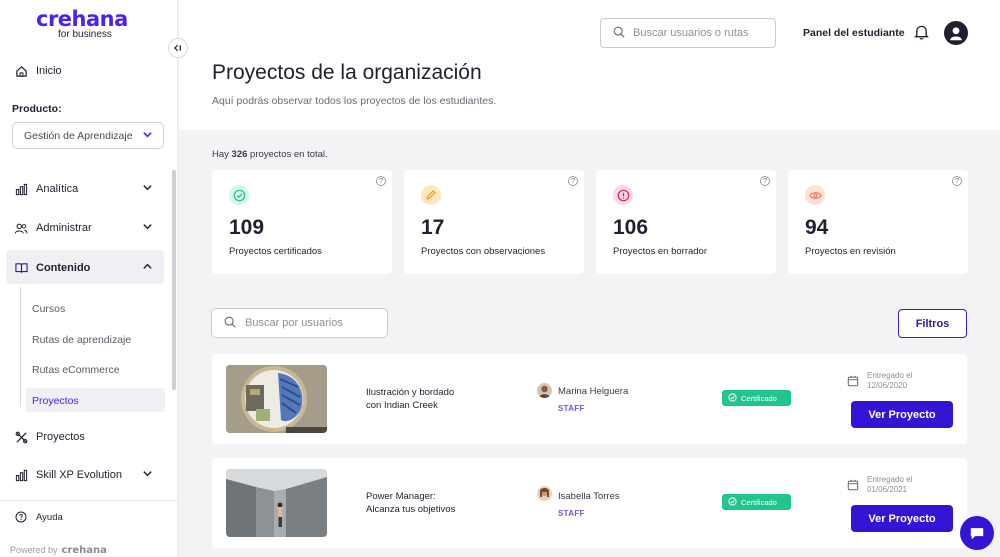 The image size is (1000, 557). Describe the element at coordinates (21, 437) in the screenshot. I see `tools-icon` at that location.